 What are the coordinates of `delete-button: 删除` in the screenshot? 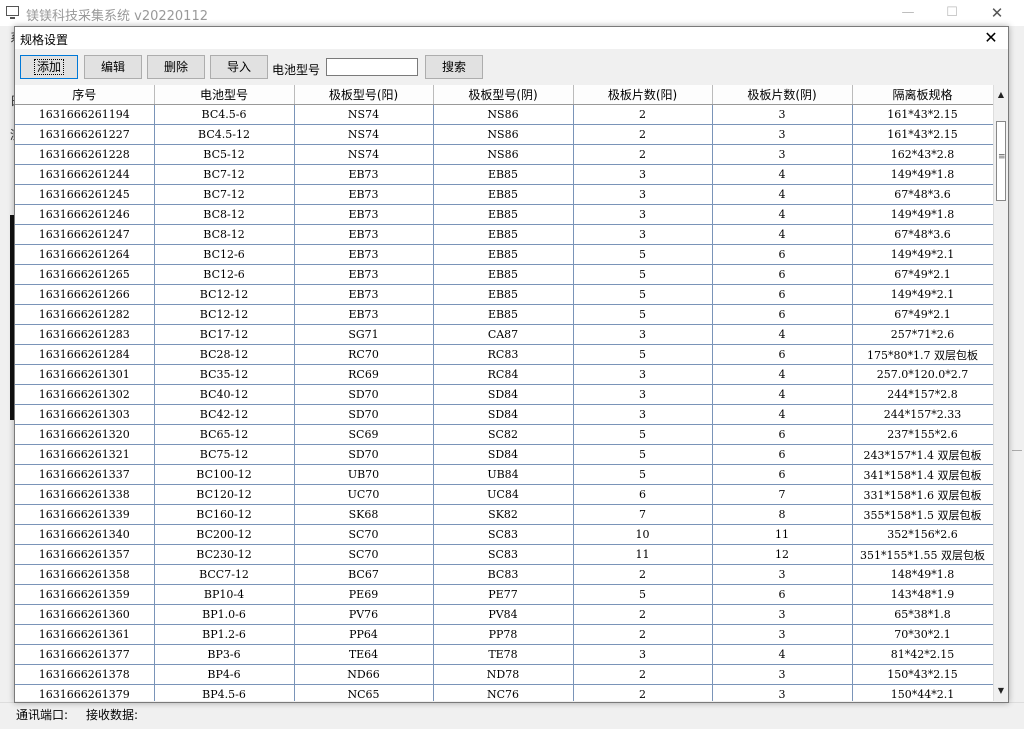 It's located at (176, 67).